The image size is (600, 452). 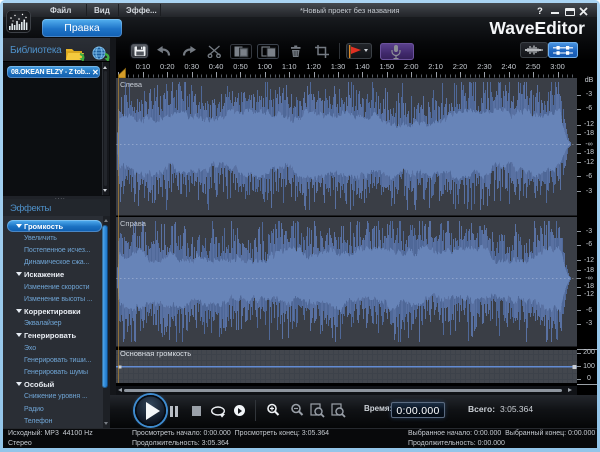 What do you see at coordinates (484, 66) in the screenshot?
I see `svg-text: 2:30` at bounding box center [484, 66].